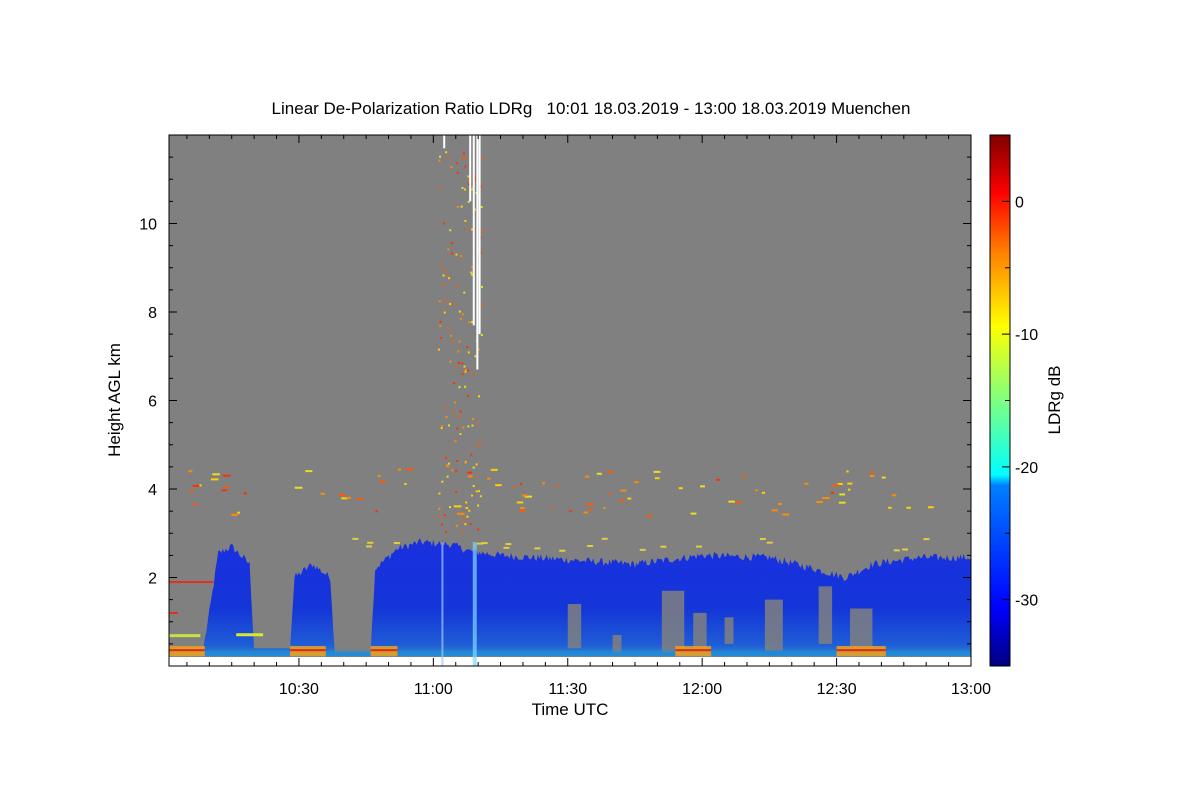 This screenshot has height=800, width=1200. What do you see at coordinates (152, 490) in the screenshot?
I see `y-tick-label: 4` at bounding box center [152, 490].